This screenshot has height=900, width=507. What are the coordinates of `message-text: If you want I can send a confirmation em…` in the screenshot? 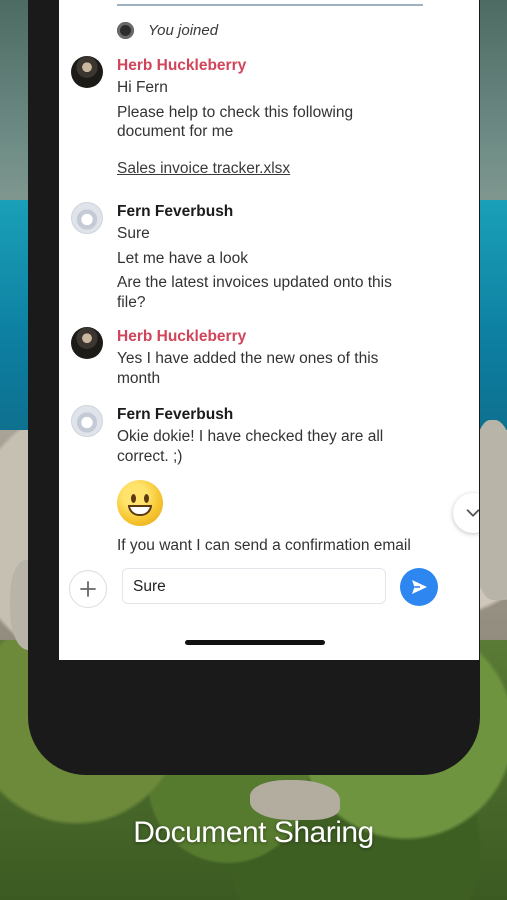 It's located at (264, 545).